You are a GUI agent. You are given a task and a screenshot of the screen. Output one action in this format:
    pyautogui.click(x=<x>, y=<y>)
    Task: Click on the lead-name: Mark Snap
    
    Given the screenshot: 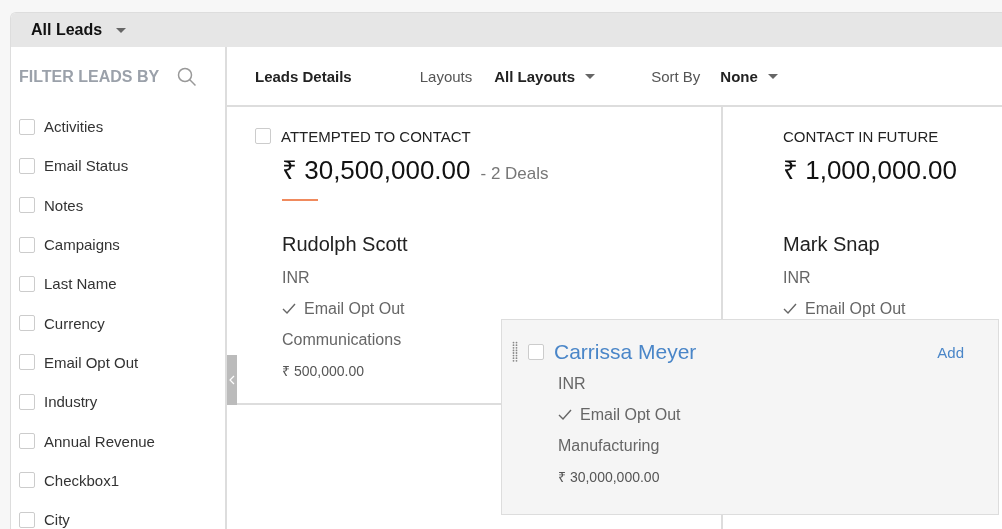 What is the action you would take?
    pyautogui.click(x=831, y=244)
    